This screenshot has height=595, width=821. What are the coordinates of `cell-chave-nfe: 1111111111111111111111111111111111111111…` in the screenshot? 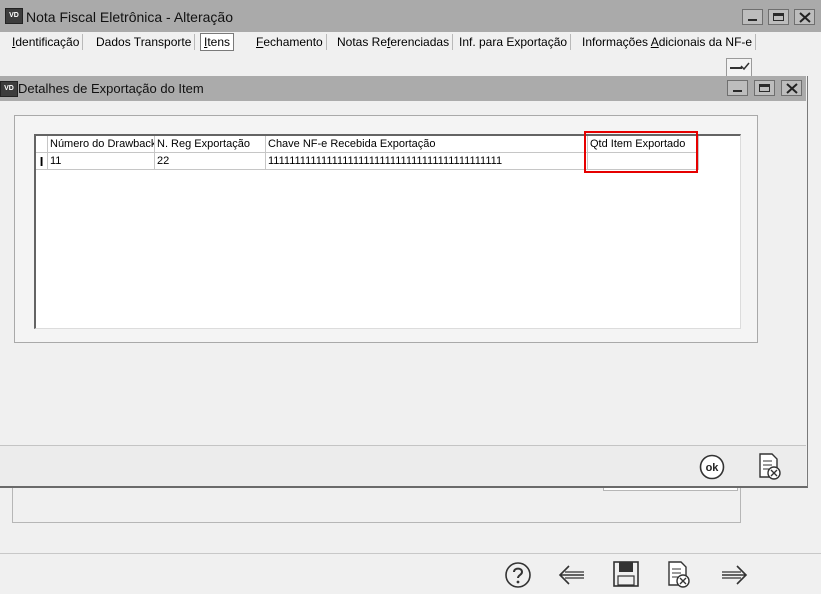 It's located at (427, 161).